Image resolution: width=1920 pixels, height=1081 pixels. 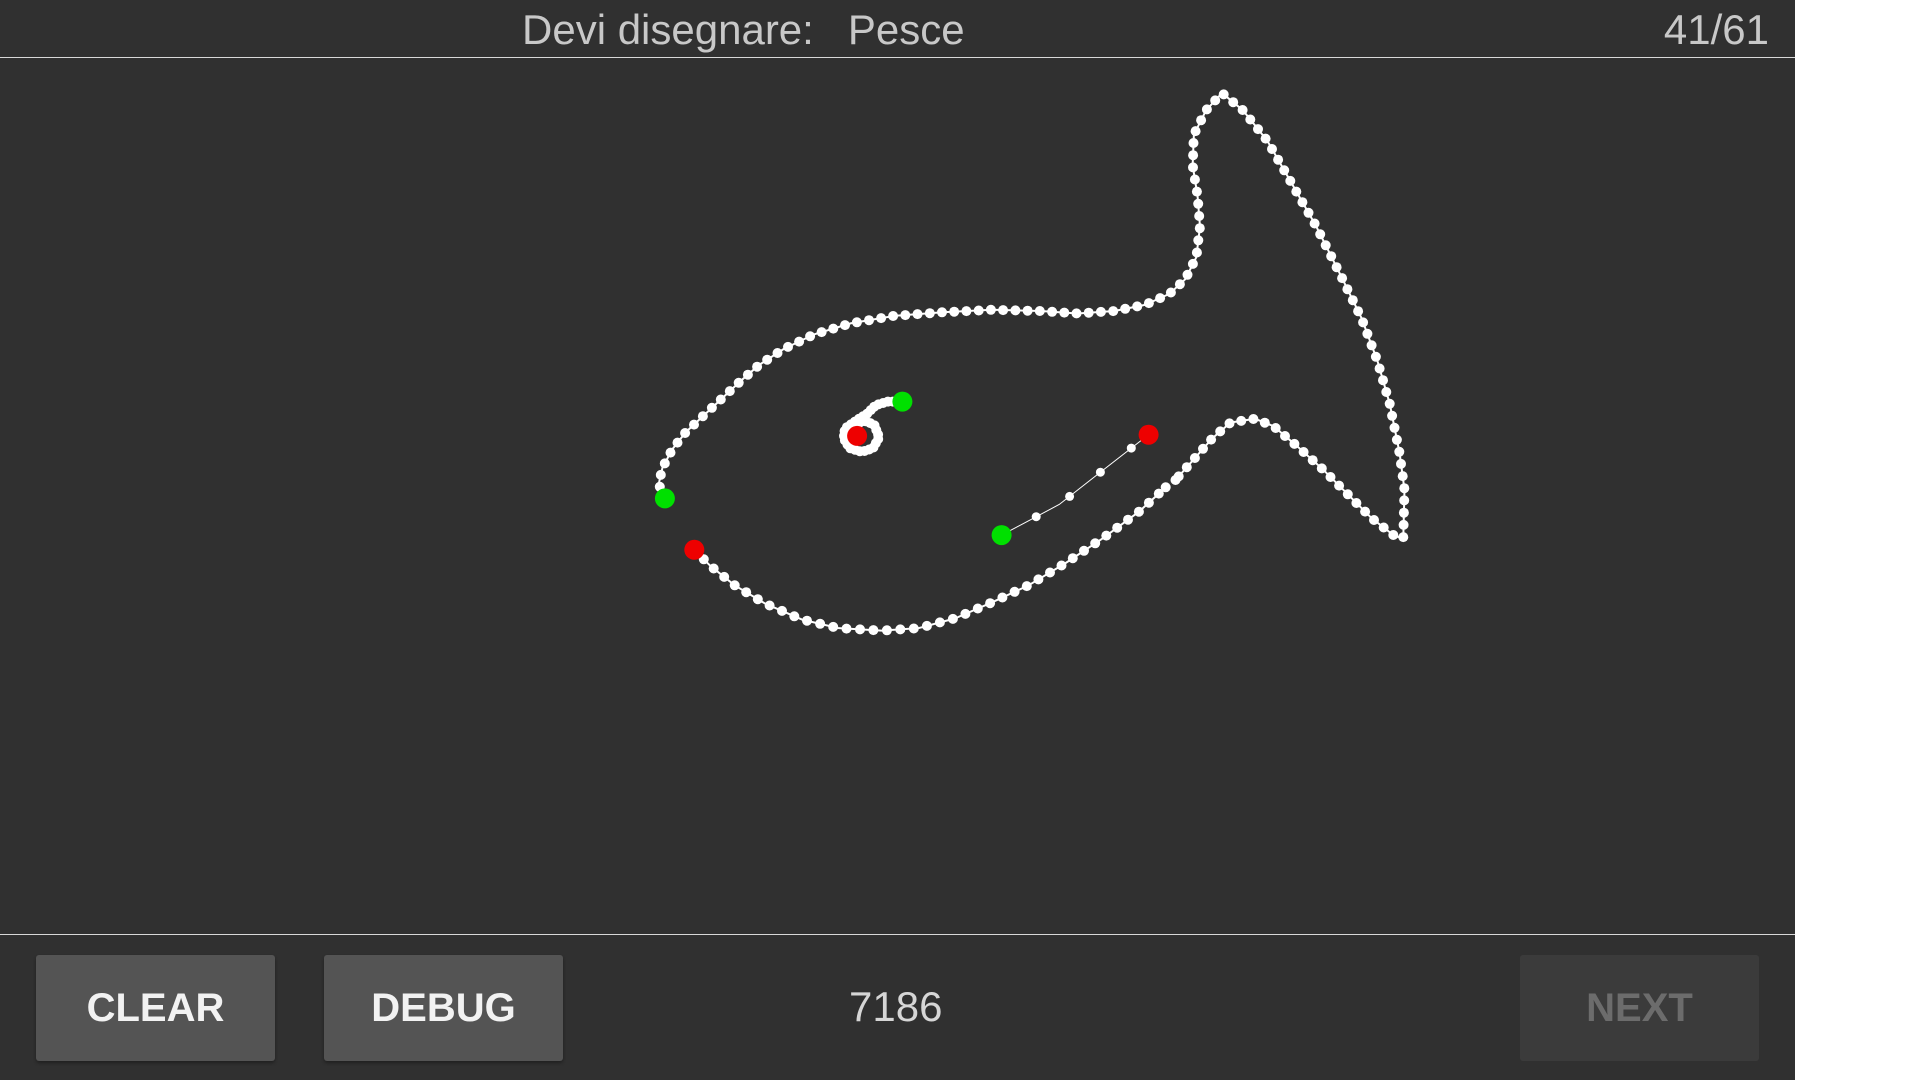 I want to click on stroke-end-marker, so click(x=694, y=549).